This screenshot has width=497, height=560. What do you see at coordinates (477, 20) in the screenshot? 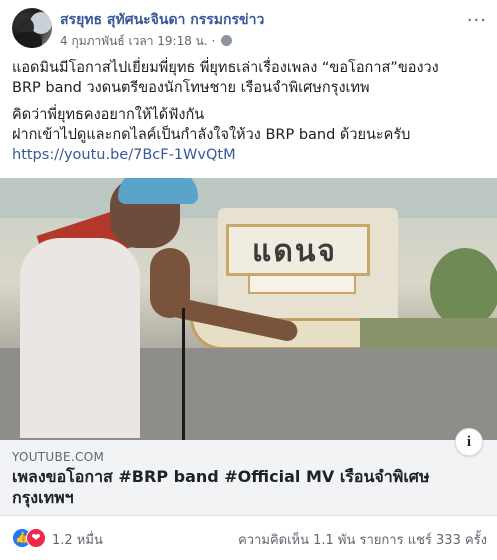
I see `more-options-icon: ···` at bounding box center [477, 20].